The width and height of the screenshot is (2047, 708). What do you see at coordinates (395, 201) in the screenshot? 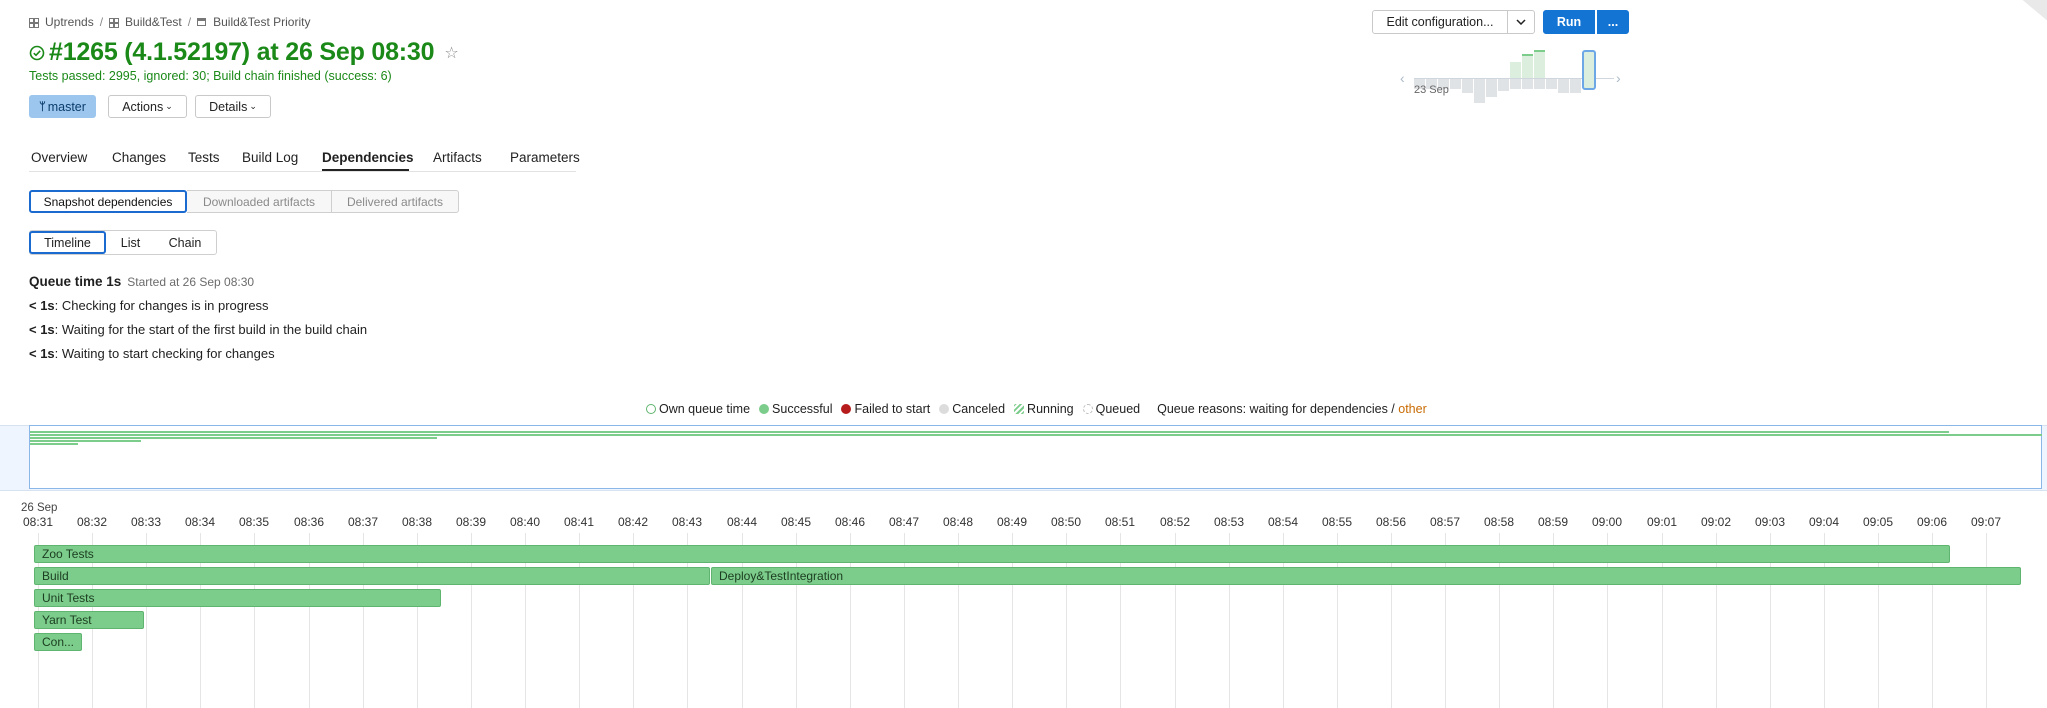
I see `delivered-artifacts-button: Delivered artifacts` at bounding box center [395, 201].